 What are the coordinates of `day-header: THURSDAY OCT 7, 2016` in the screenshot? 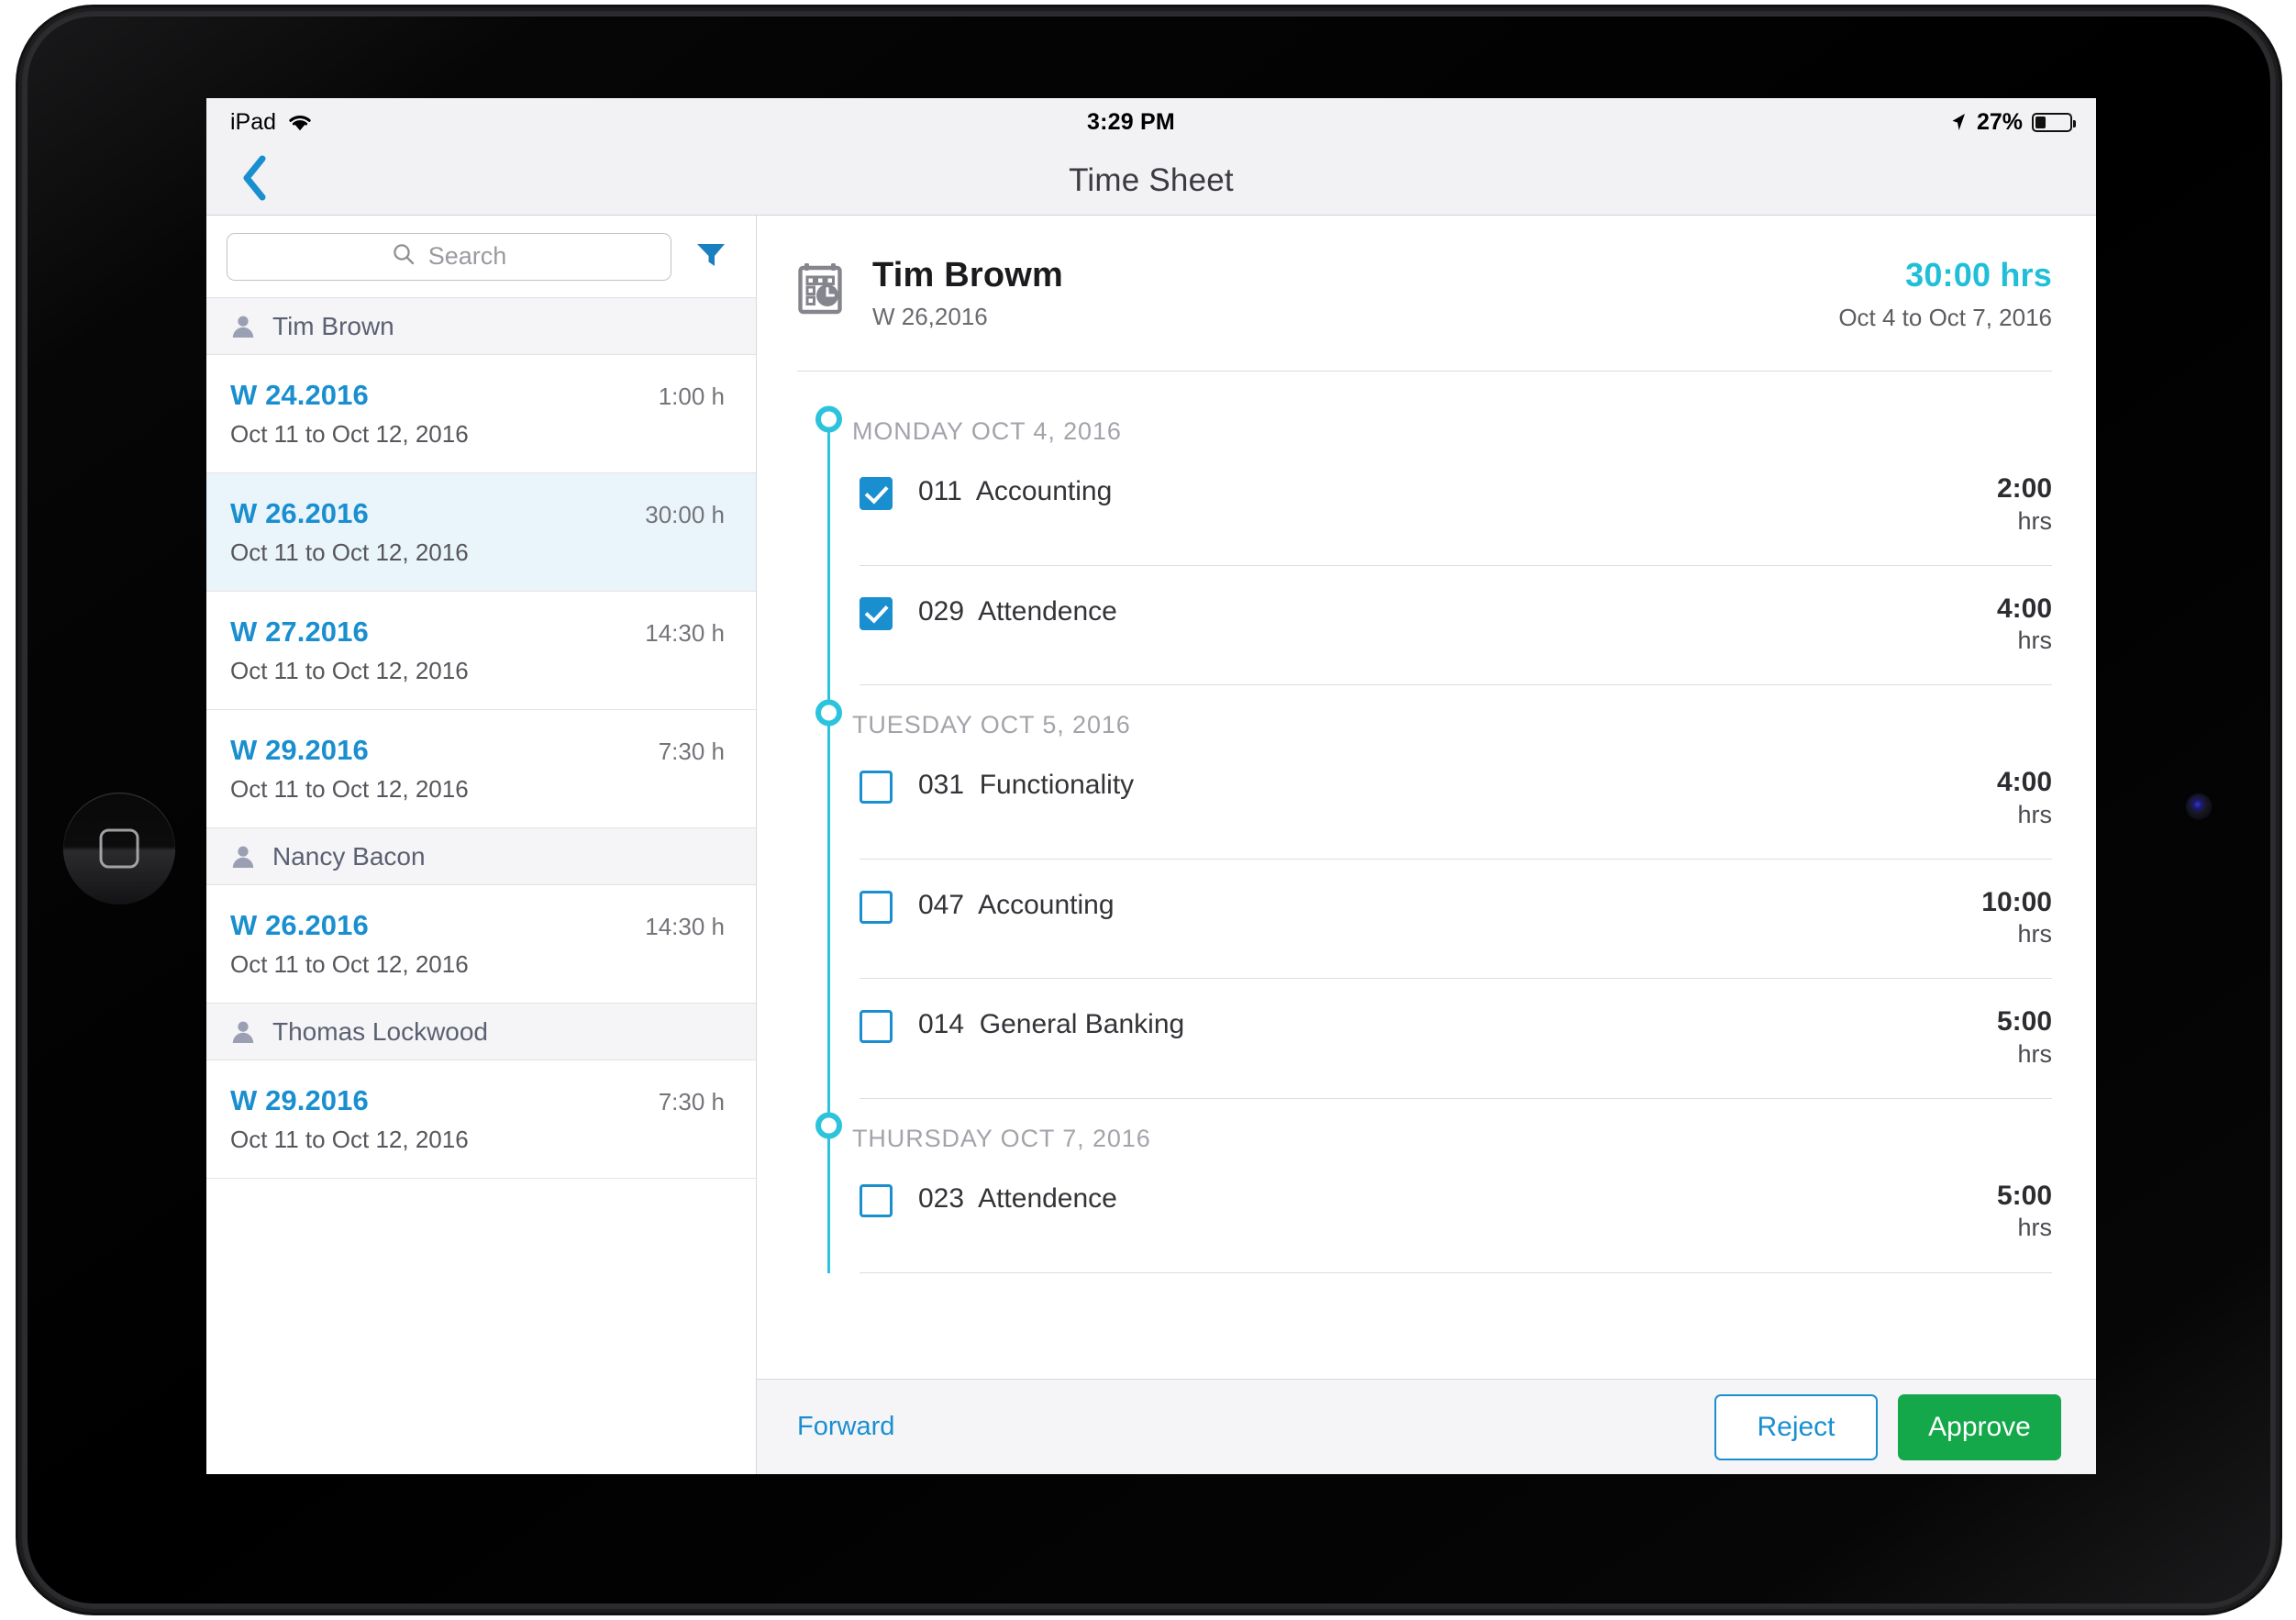 It's located at (1404, 1126).